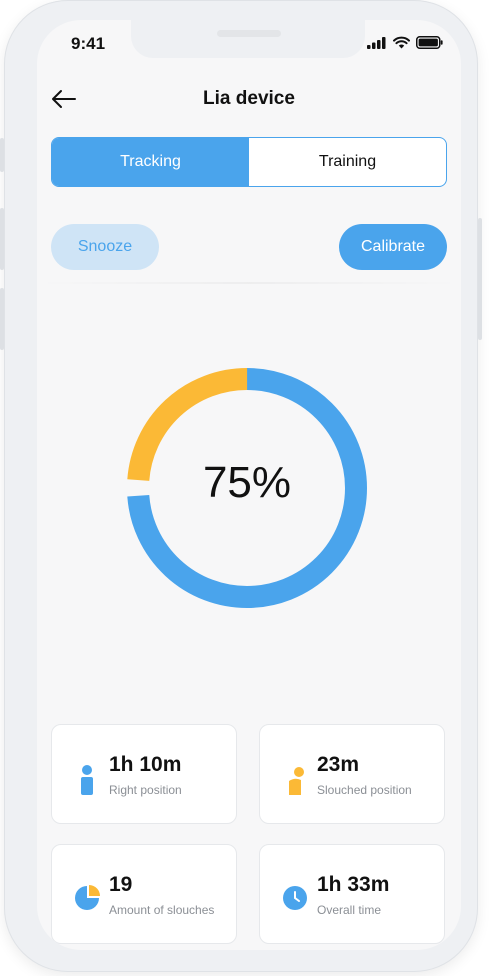 The height and width of the screenshot is (976, 491). I want to click on signal-icon, so click(376, 42).